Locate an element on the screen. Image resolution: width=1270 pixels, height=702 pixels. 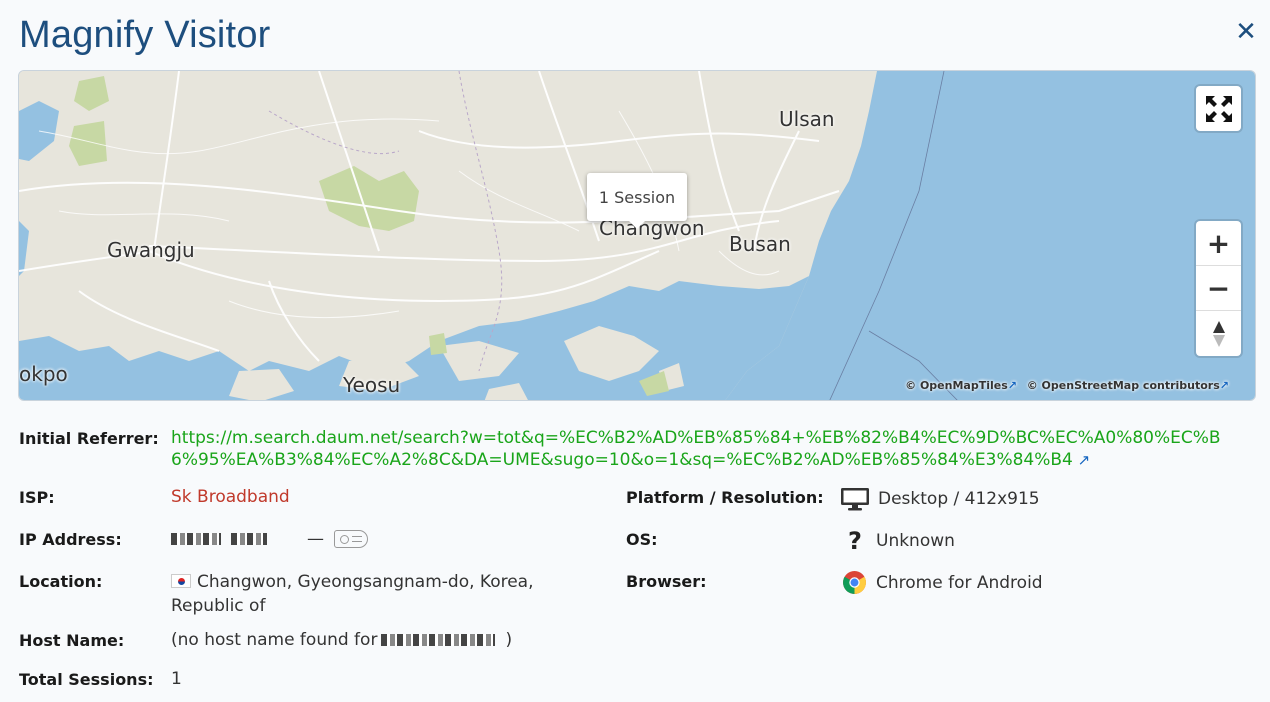
compass-button is located at coordinates (1218, 333).